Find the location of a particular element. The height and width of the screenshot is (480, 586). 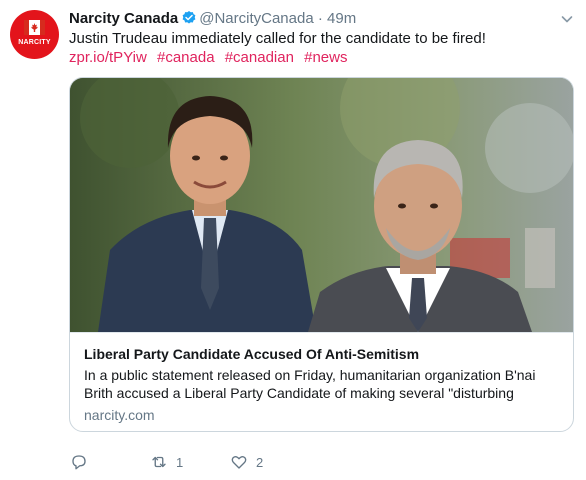

tweet-header: Narcity Canada @NarcityCanada · 49m is located at coordinates (307, 19).